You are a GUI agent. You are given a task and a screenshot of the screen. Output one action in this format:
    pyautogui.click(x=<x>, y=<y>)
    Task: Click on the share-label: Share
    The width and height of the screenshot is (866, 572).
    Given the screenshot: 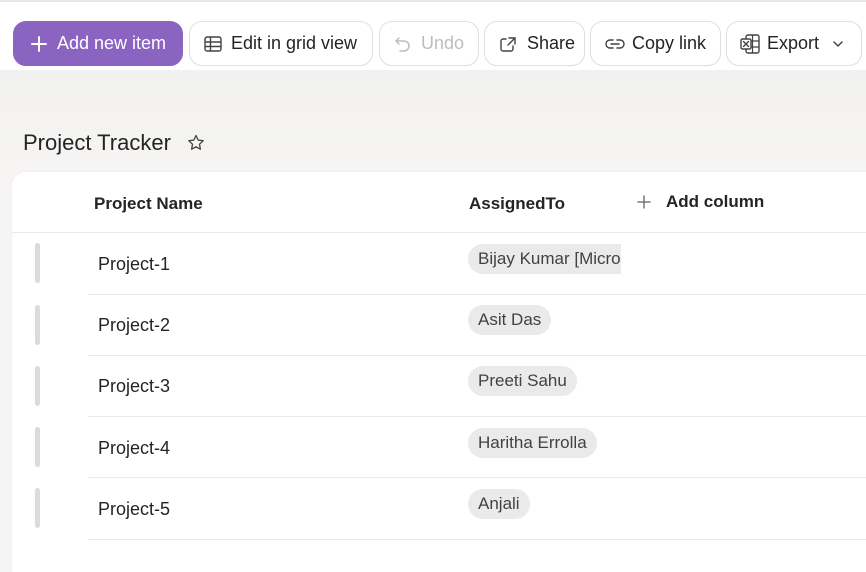 What is the action you would take?
    pyautogui.click(x=551, y=43)
    